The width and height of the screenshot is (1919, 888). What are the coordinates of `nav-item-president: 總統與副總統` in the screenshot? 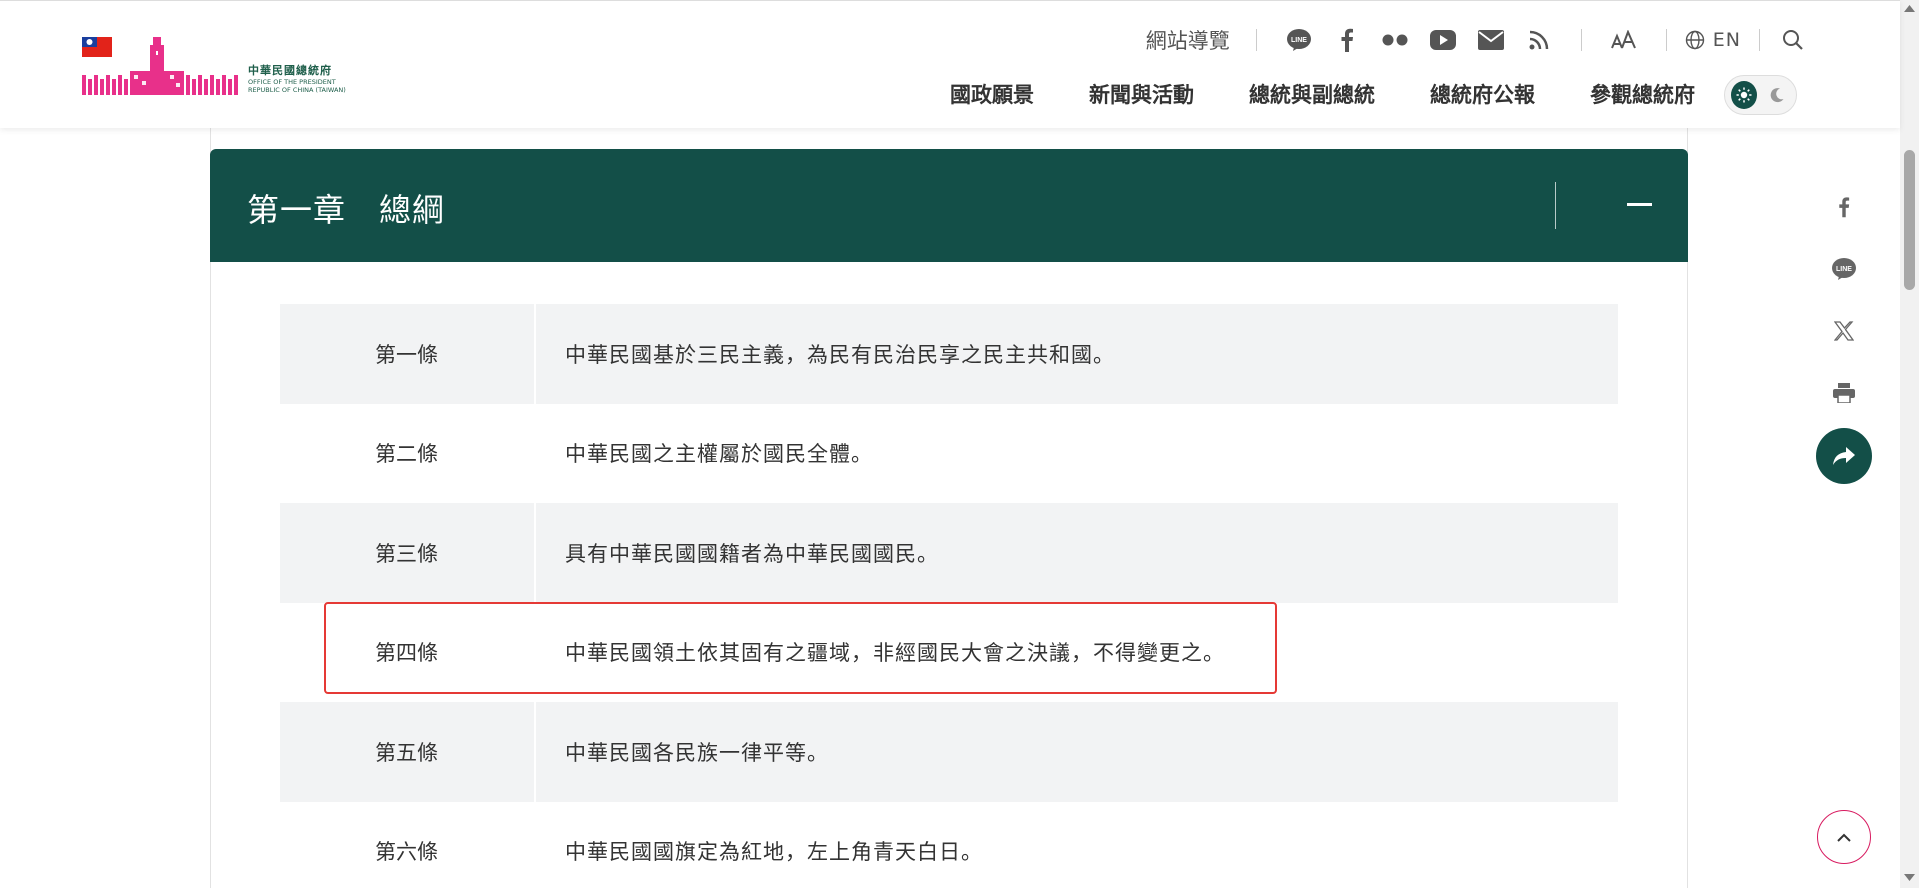 It's located at (1312, 94).